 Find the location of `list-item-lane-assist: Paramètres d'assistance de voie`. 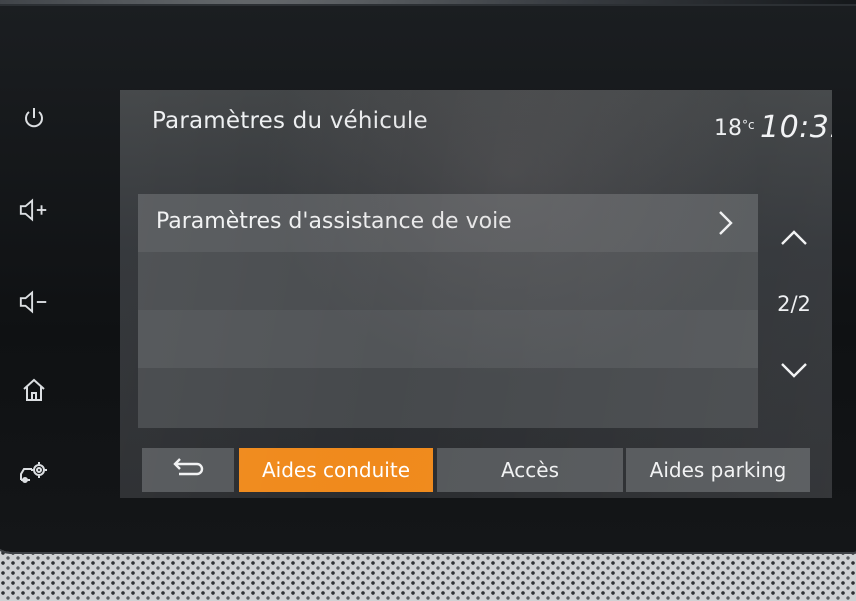

list-item-lane-assist: Paramètres d'assistance de voie is located at coordinates (448, 223).